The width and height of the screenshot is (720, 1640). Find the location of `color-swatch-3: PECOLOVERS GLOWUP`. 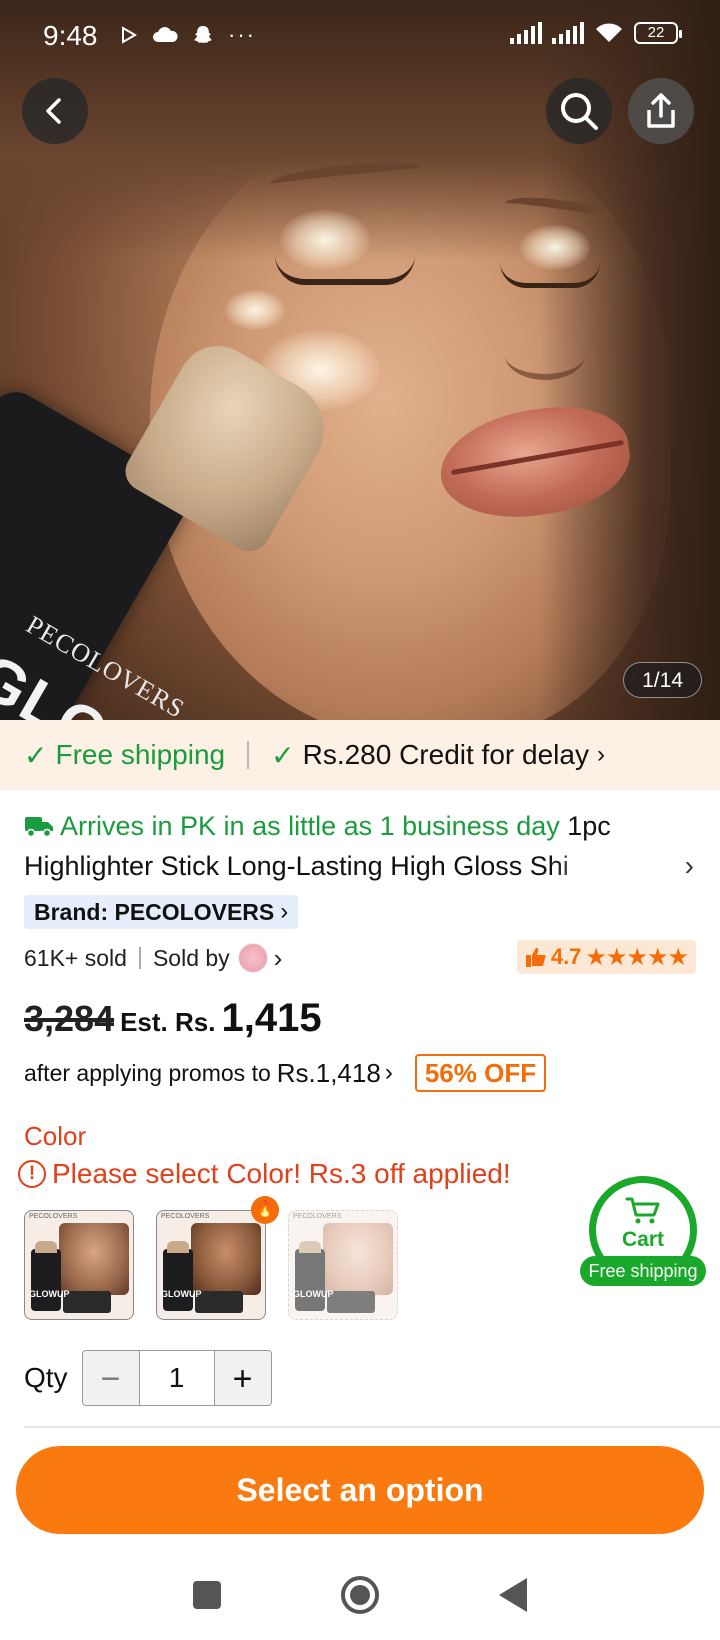

color-swatch-3: PECOLOVERS GLOWUP is located at coordinates (343, 1265).